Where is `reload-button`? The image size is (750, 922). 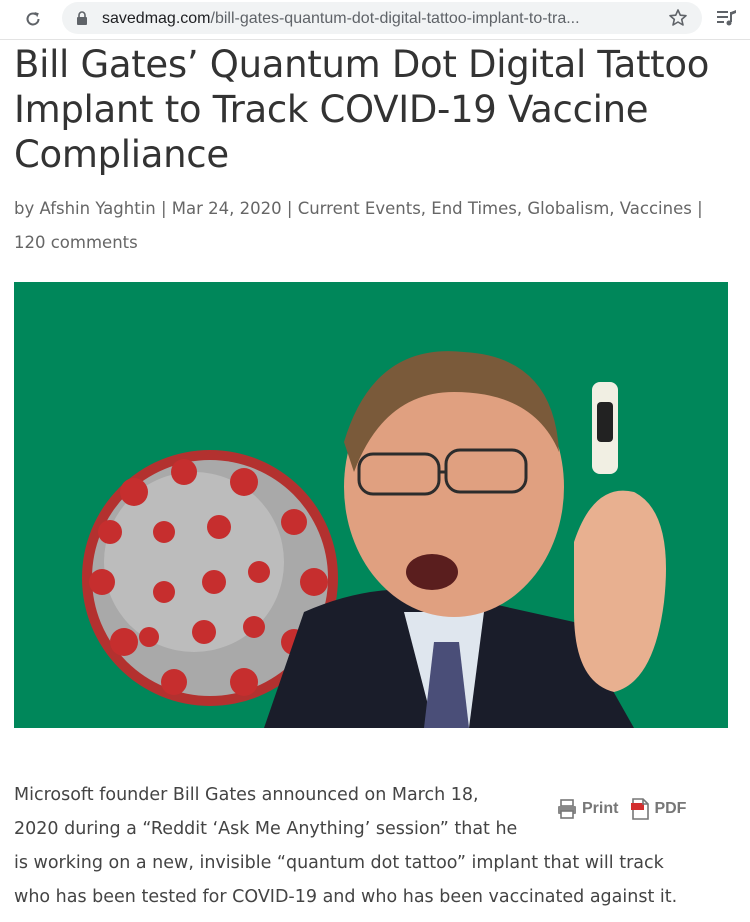 reload-button is located at coordinates (33, 19).